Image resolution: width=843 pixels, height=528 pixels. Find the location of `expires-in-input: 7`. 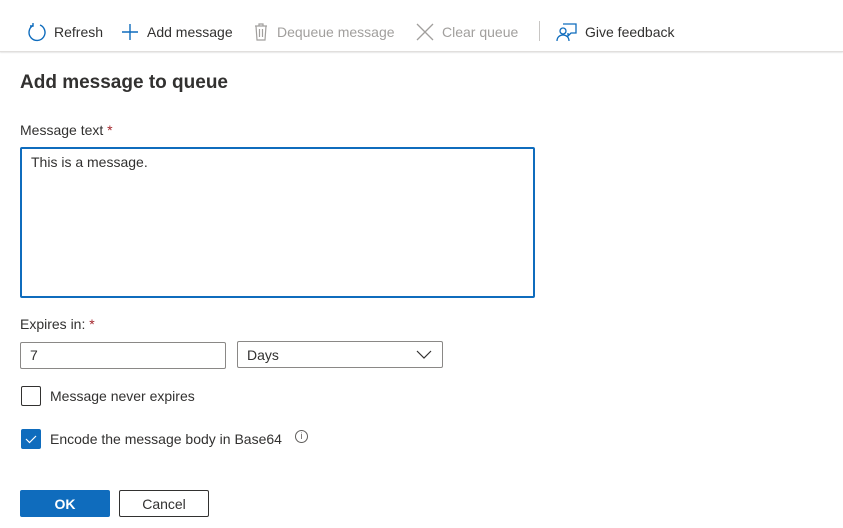

expires-in-input: 7 is located at coordinates (123, 355).